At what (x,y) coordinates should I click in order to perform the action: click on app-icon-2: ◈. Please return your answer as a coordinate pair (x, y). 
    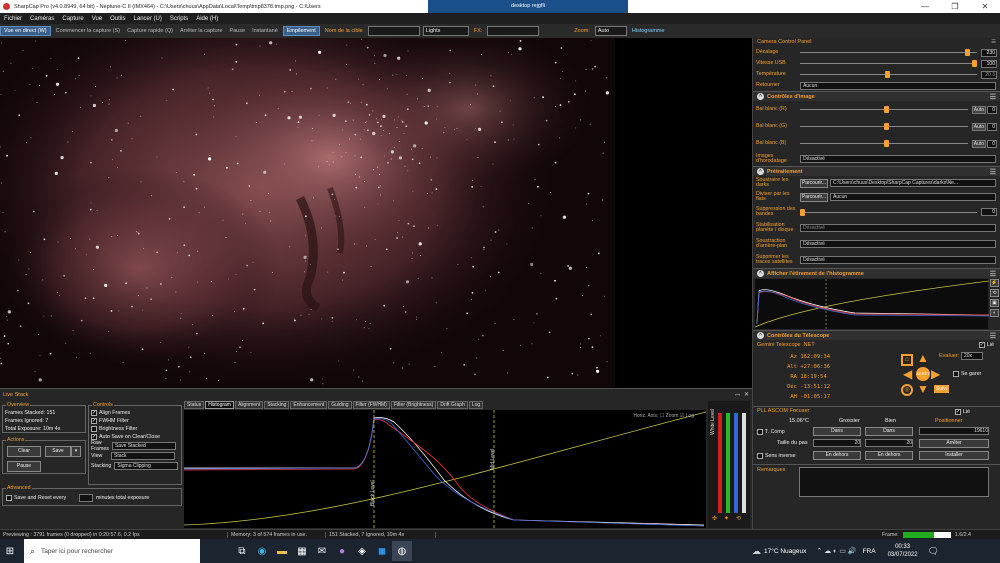
    Looking at the image, I should click on (362, 551).